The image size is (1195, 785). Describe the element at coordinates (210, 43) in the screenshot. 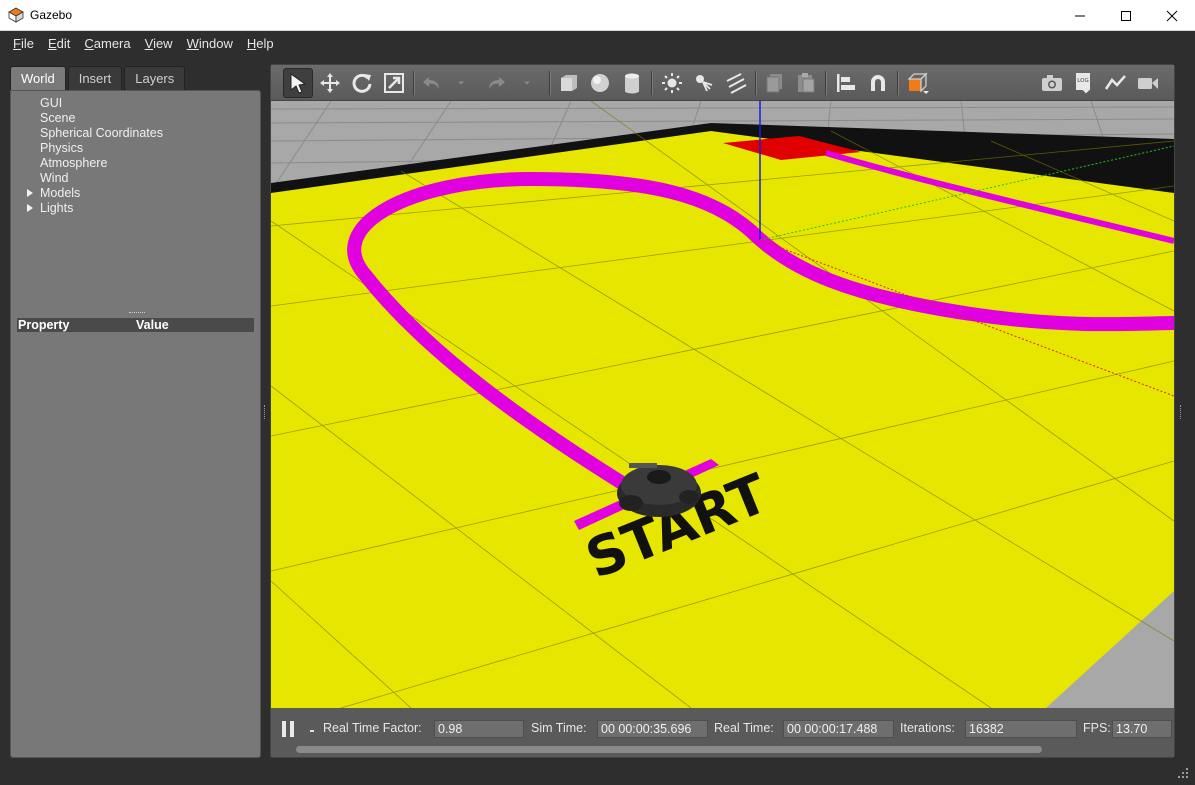

I see `menu-window: Window` at that location.